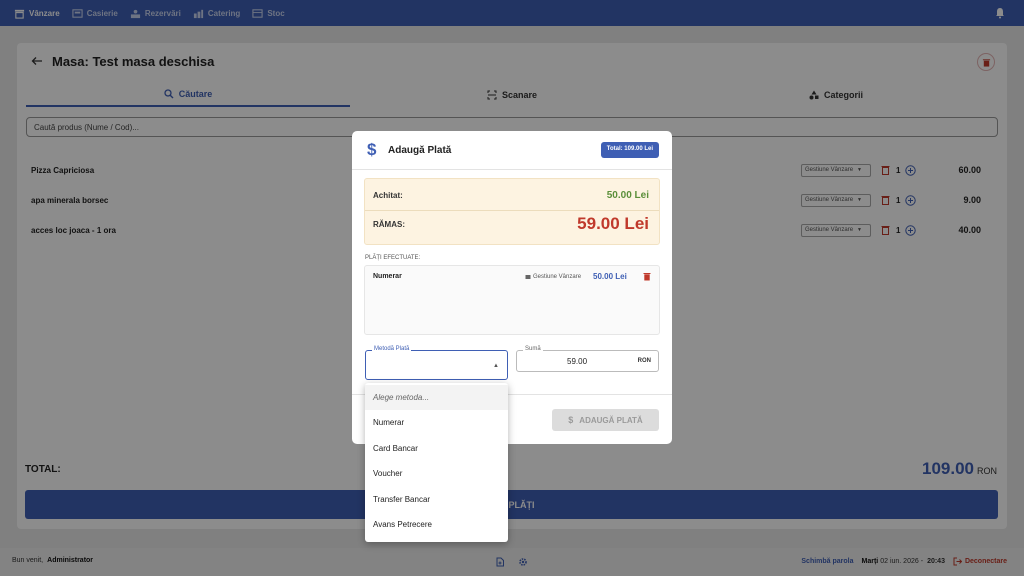  I want to click on trash-icon, so click(647, 276).